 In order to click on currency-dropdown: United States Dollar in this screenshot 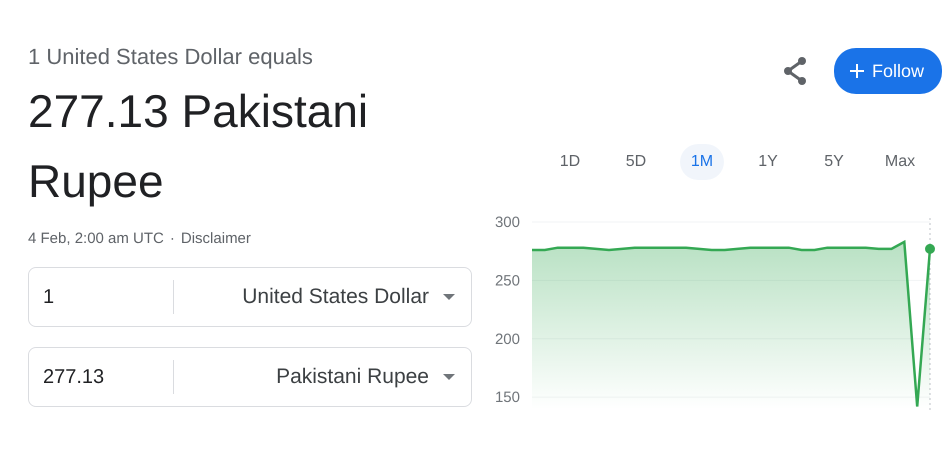, I will do `click(322, 297)`.